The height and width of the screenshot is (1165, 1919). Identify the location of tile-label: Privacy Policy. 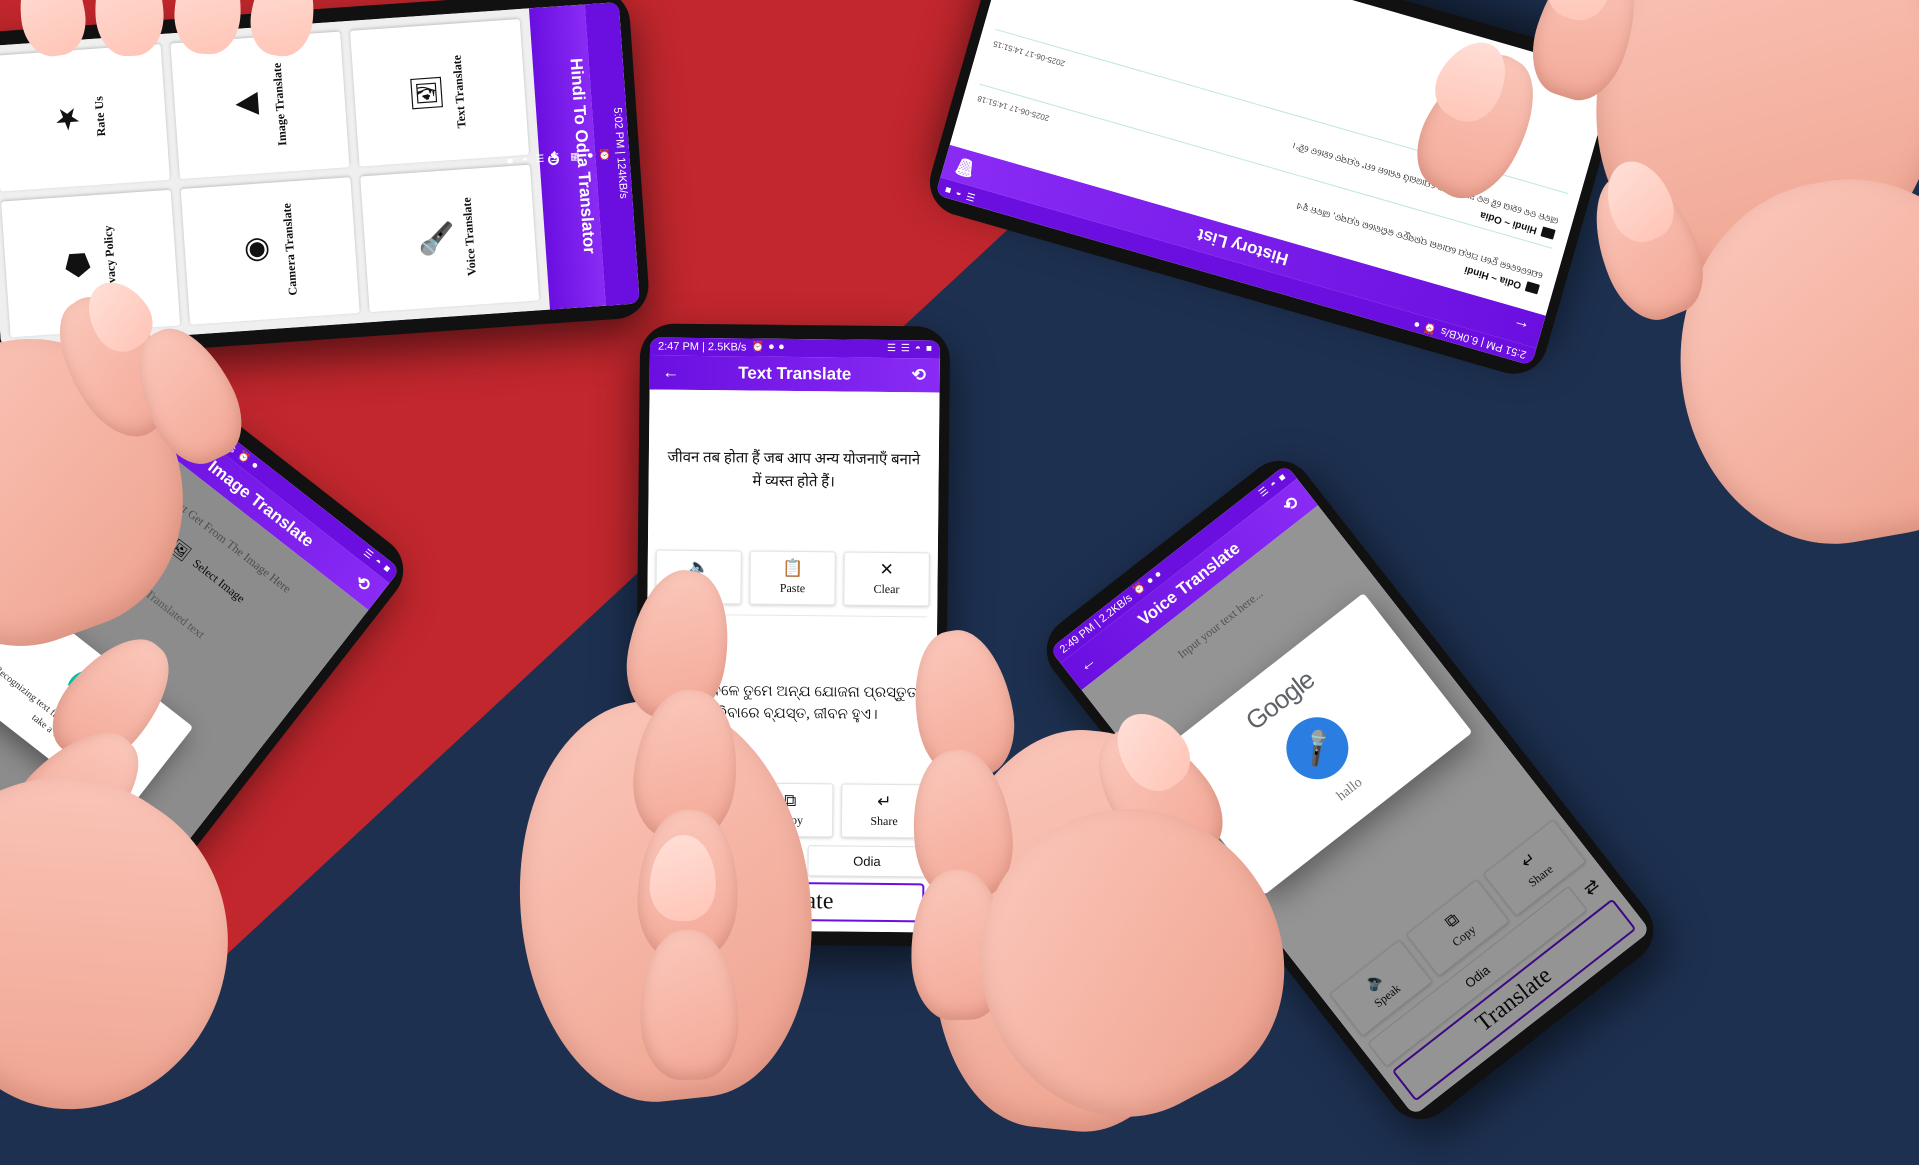
(110, 262).